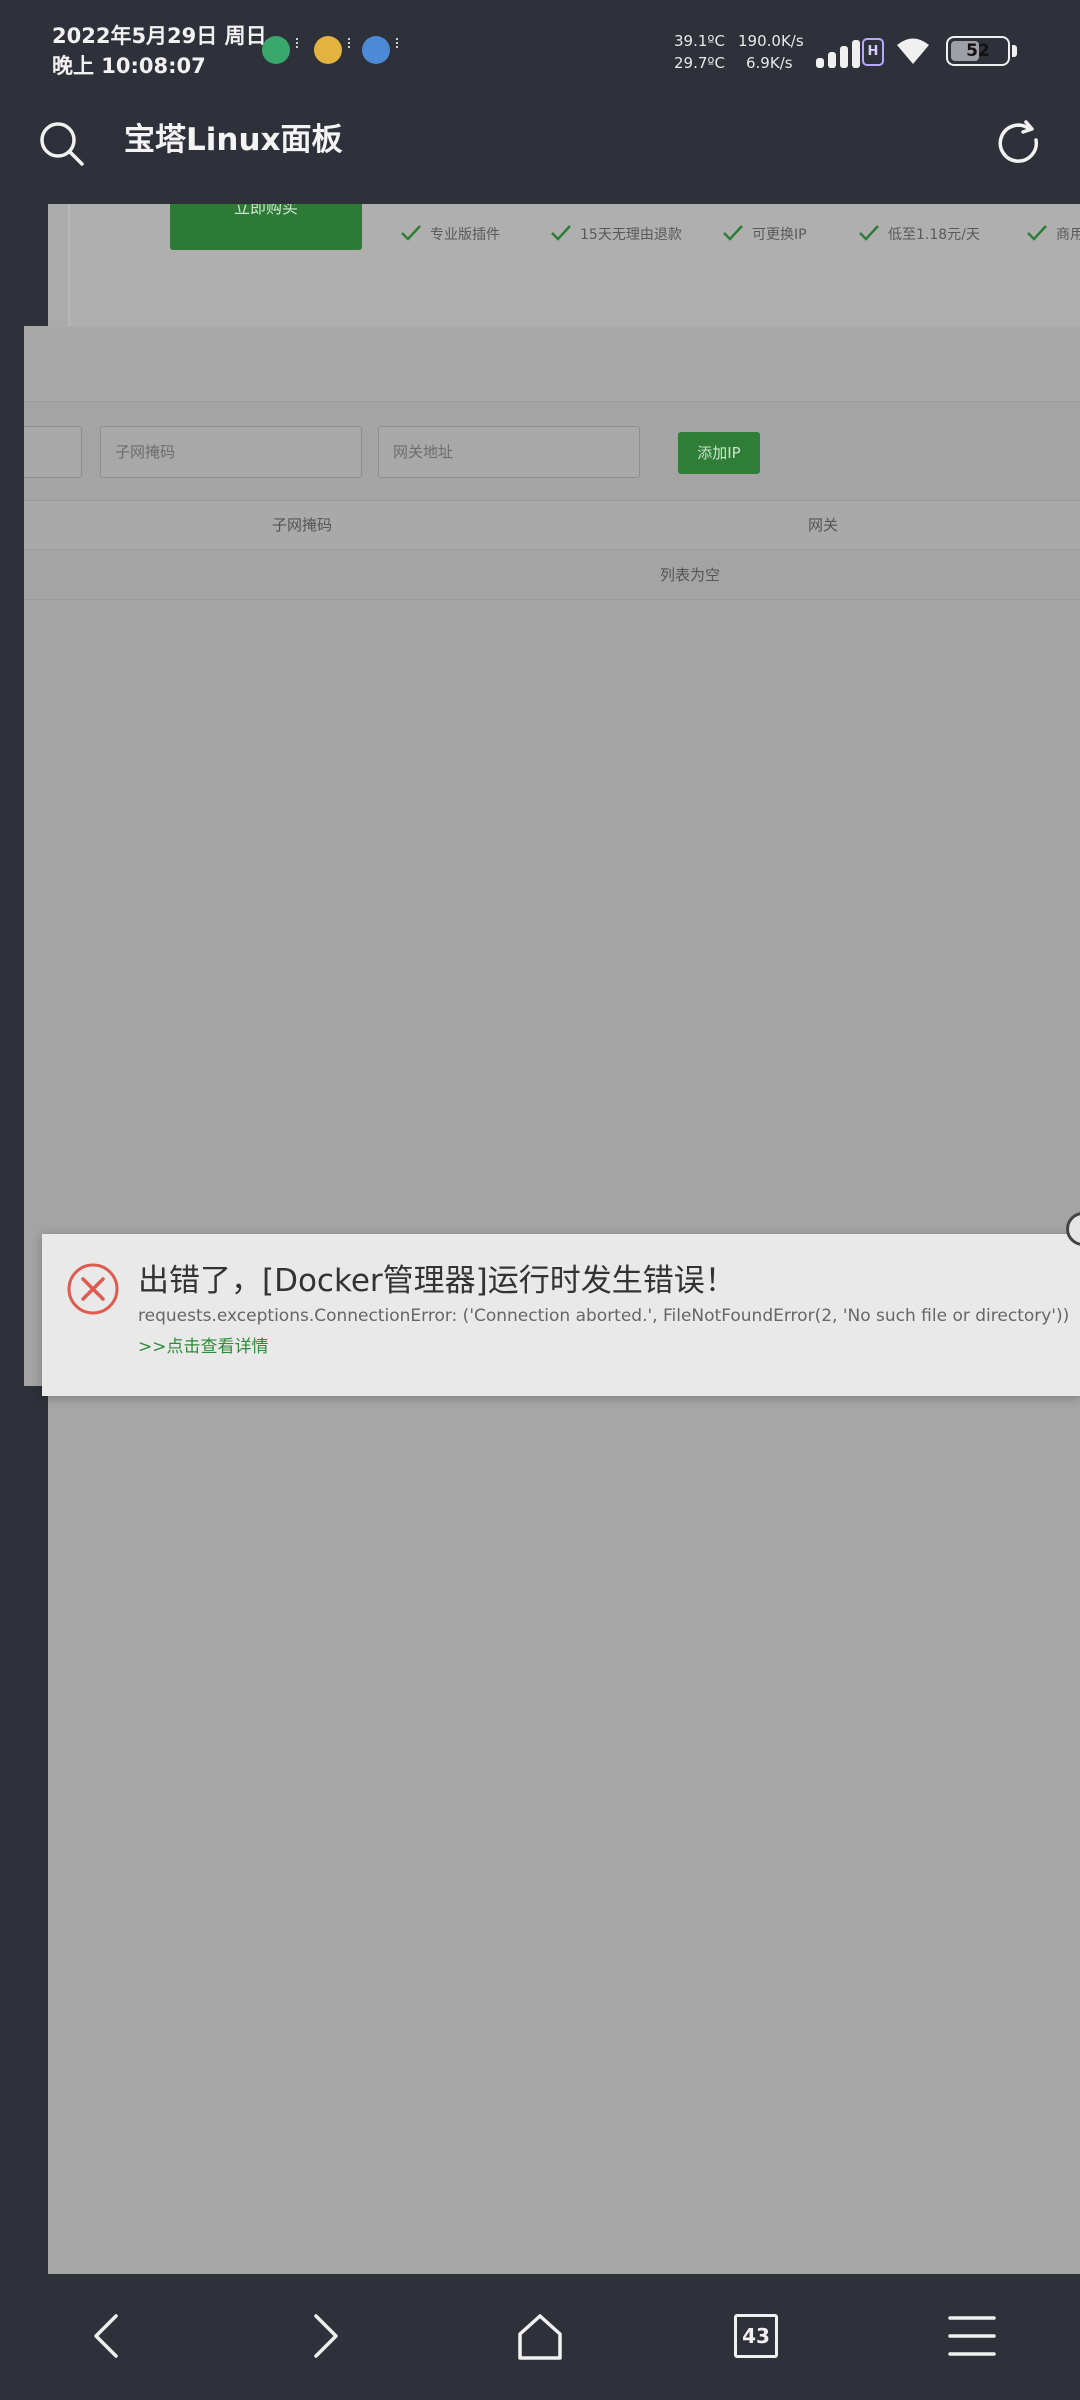 The width and height of the screenshot is (1080, 2400). I want to click on browser-bottom-nav: 43, so click(540, 2337).